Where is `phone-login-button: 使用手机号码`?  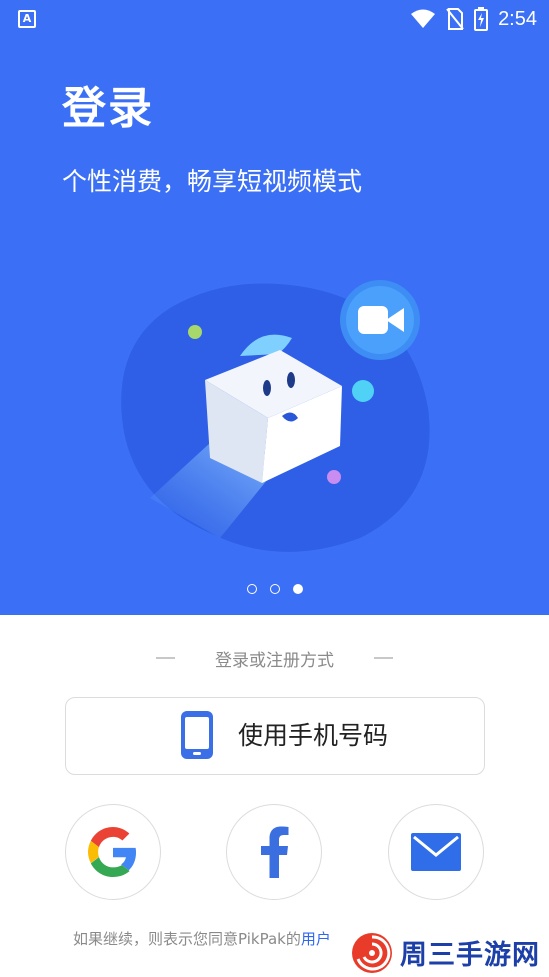
phone-login-button: 使用手机号码 is located at coordinates (275, 736).